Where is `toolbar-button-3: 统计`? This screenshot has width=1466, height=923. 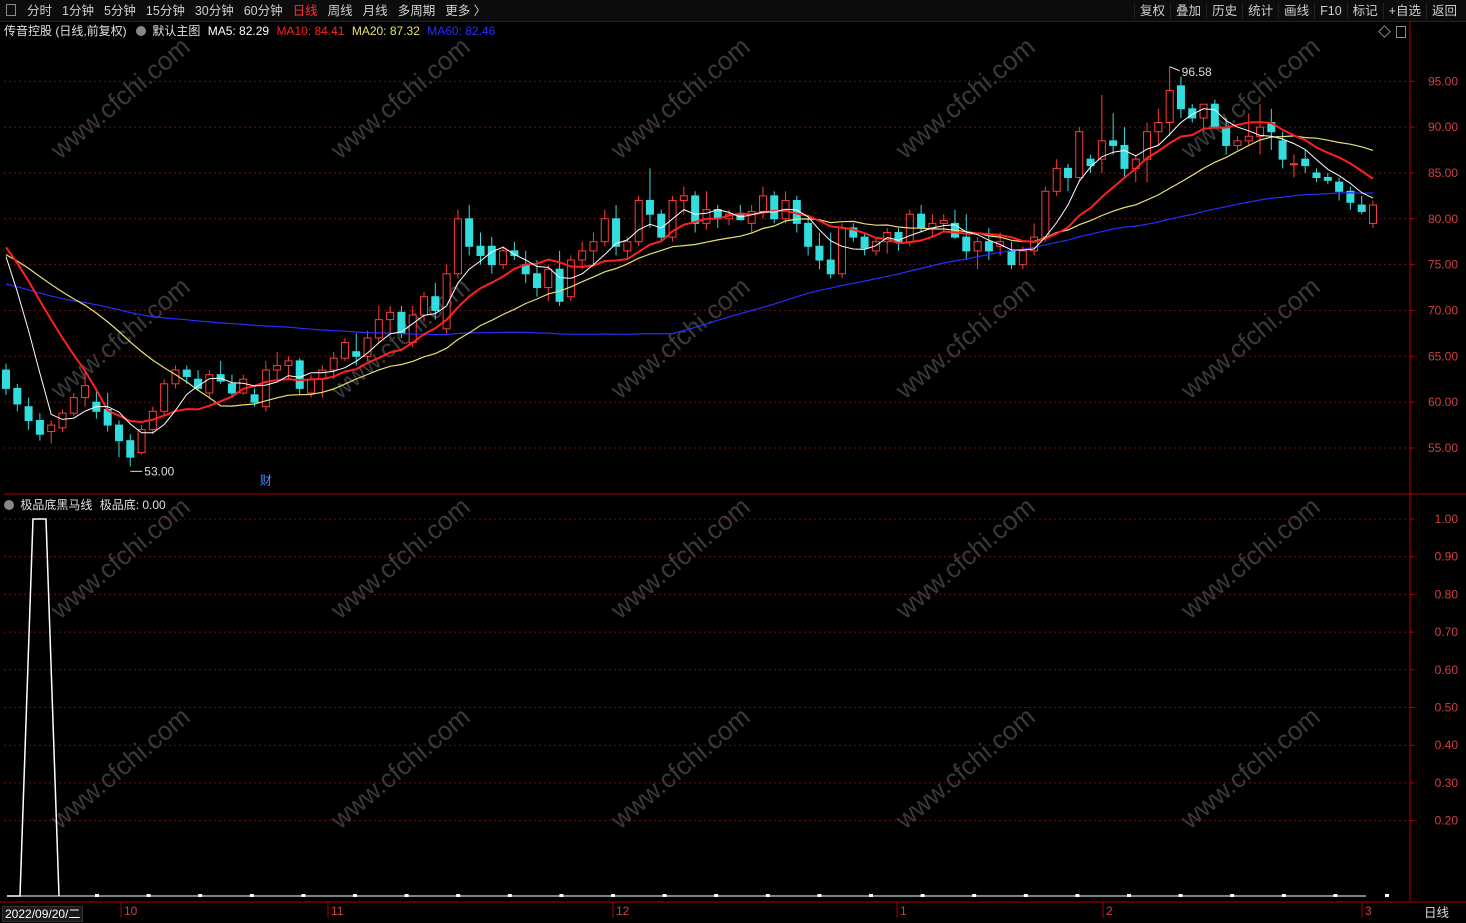
toolbar-button-3: 统计 is located at coordinates (1260, 11).